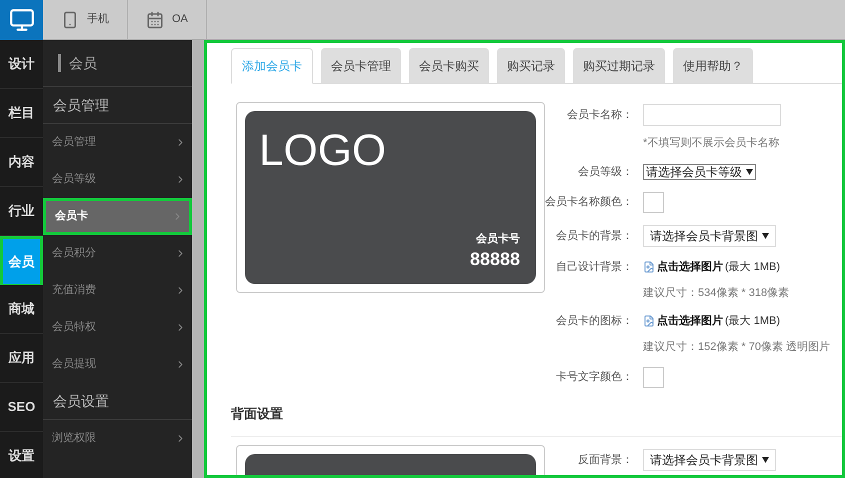 Image resolution: width=845 pixels, height=478 pixels. What do you see at coordinates (594, 236) in the screenshot?
I see `field-label: 会员卡的背景：` at bounding box center [594, 236].